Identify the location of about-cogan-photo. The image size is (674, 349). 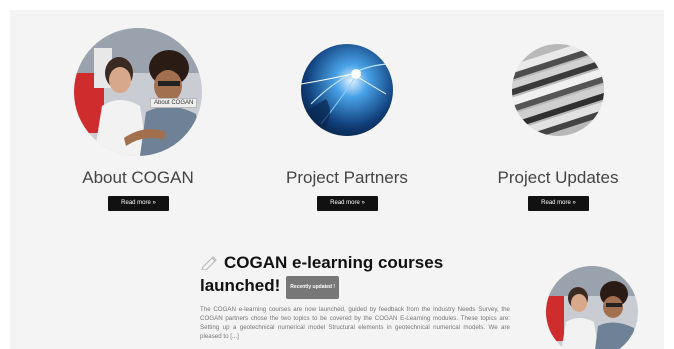
(138, 92).